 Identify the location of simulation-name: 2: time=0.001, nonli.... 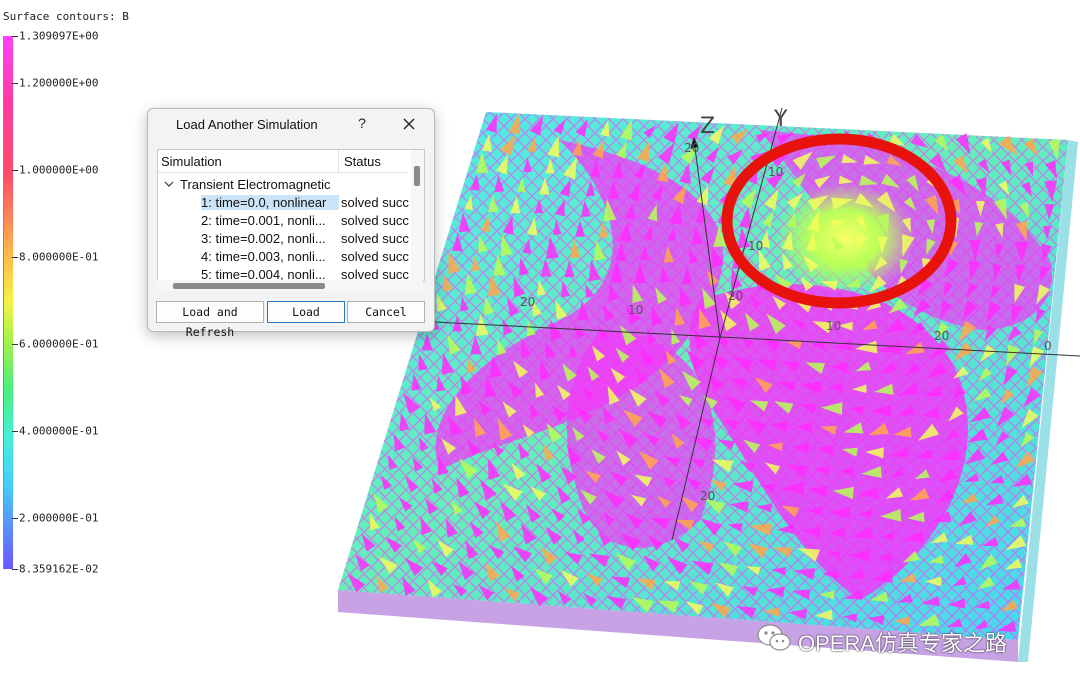
(263, 220).